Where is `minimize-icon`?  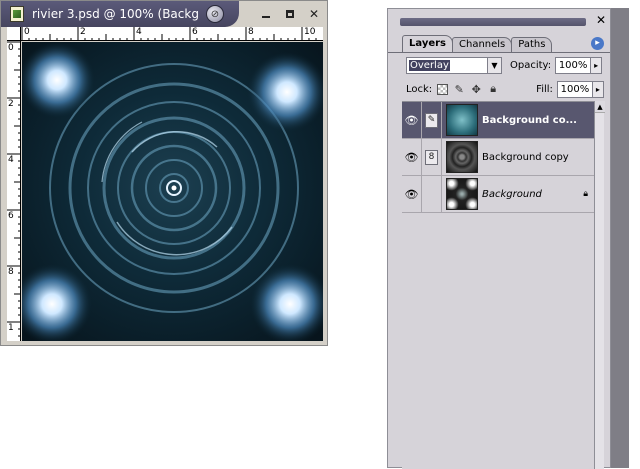
minimize-icon is located at coordinates (266, 14).